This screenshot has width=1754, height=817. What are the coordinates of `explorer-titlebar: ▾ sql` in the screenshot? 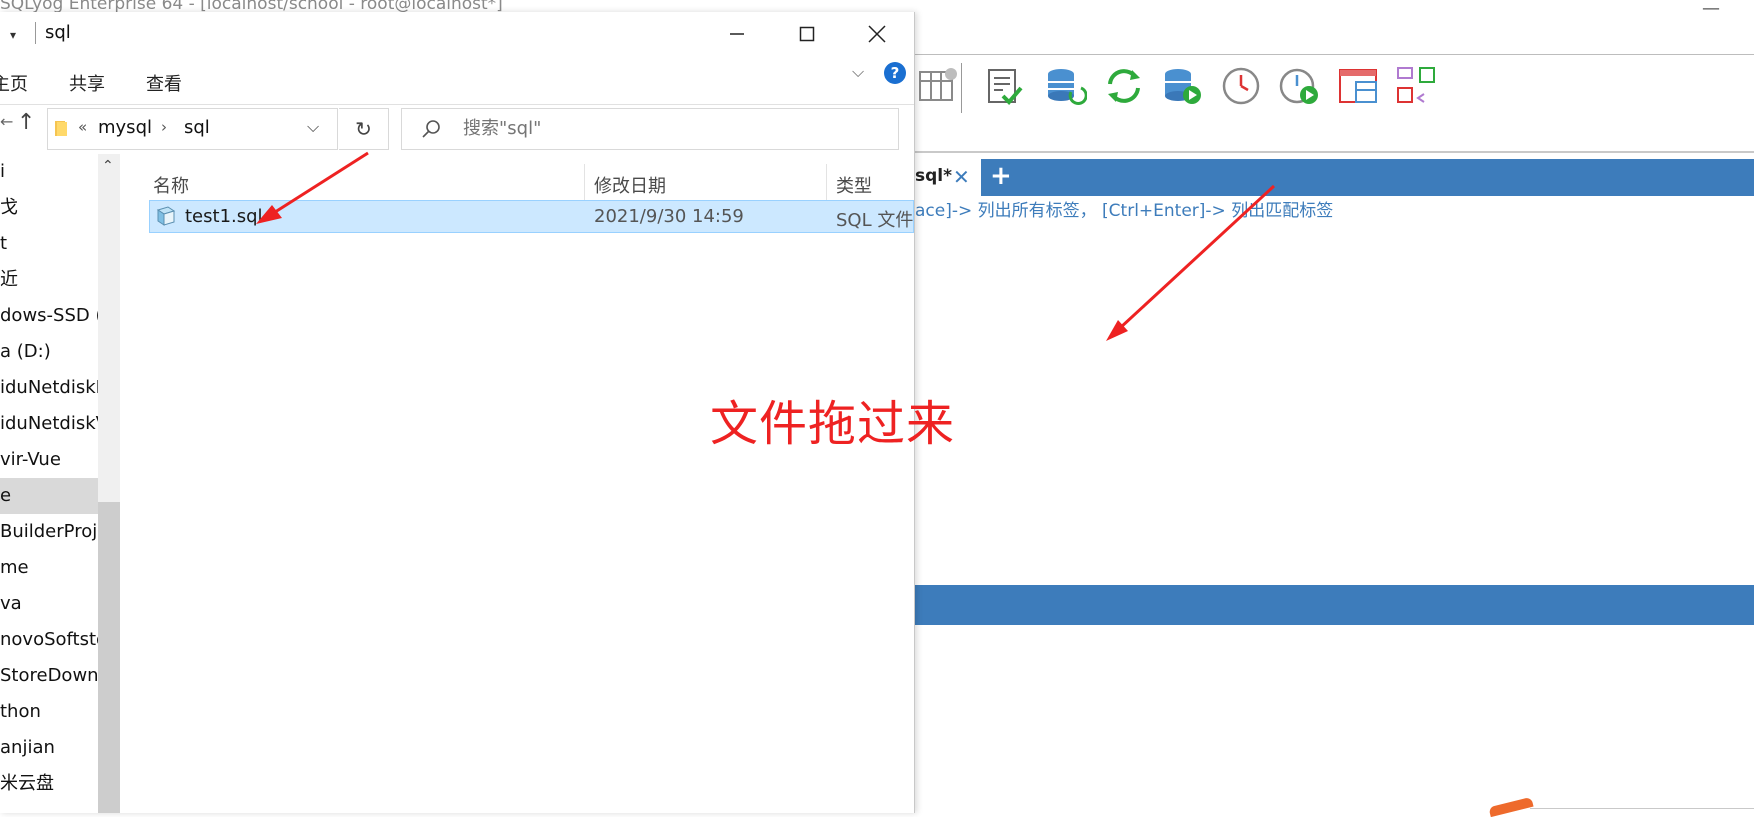 It's located at (457, 34).